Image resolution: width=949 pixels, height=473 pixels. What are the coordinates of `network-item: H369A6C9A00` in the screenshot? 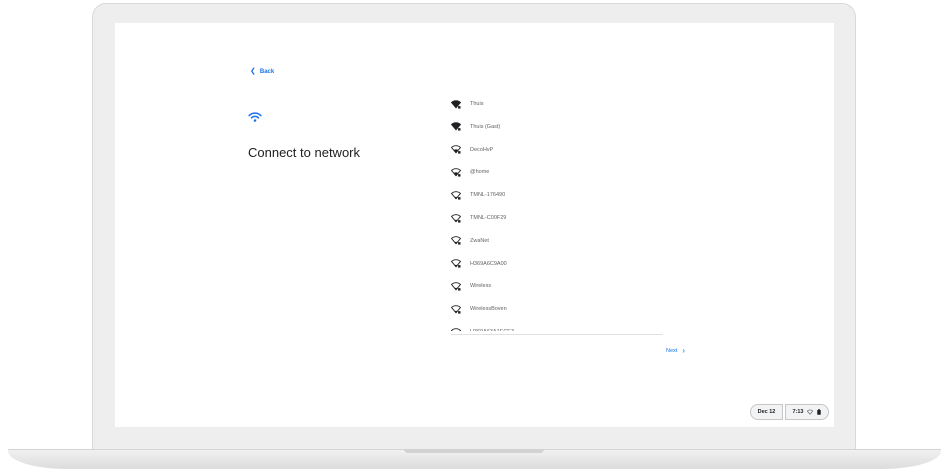 It's located at (479, 264).